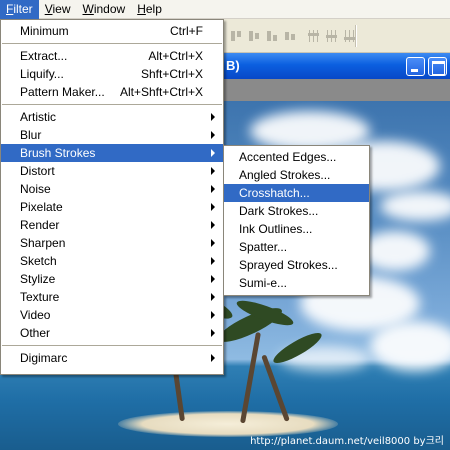  Describe the element at coordinates (43, 243) in the screenshot. I see `menu-item-label: Sharpen` at that location.